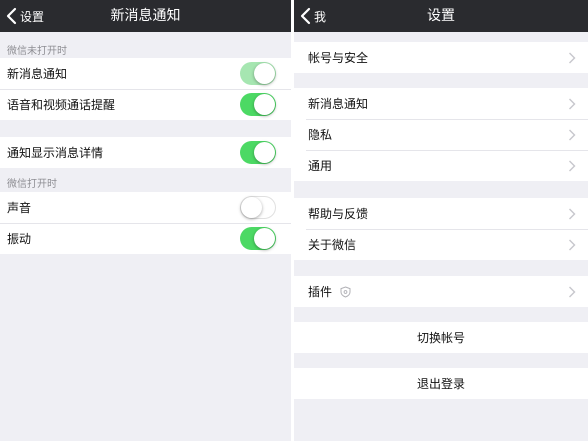 This screenshot has height=441, width=588. I want to click on menu-item-label: 通用, so click(320, 166).